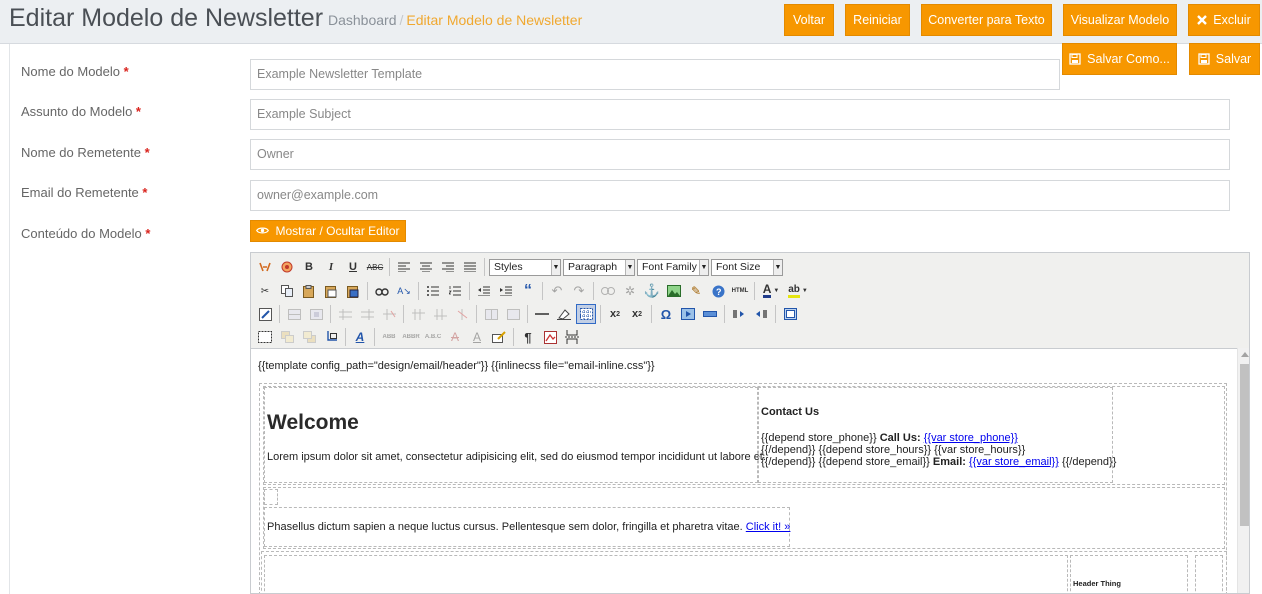  I want to click on delete-col-icon, so click(462, 314).